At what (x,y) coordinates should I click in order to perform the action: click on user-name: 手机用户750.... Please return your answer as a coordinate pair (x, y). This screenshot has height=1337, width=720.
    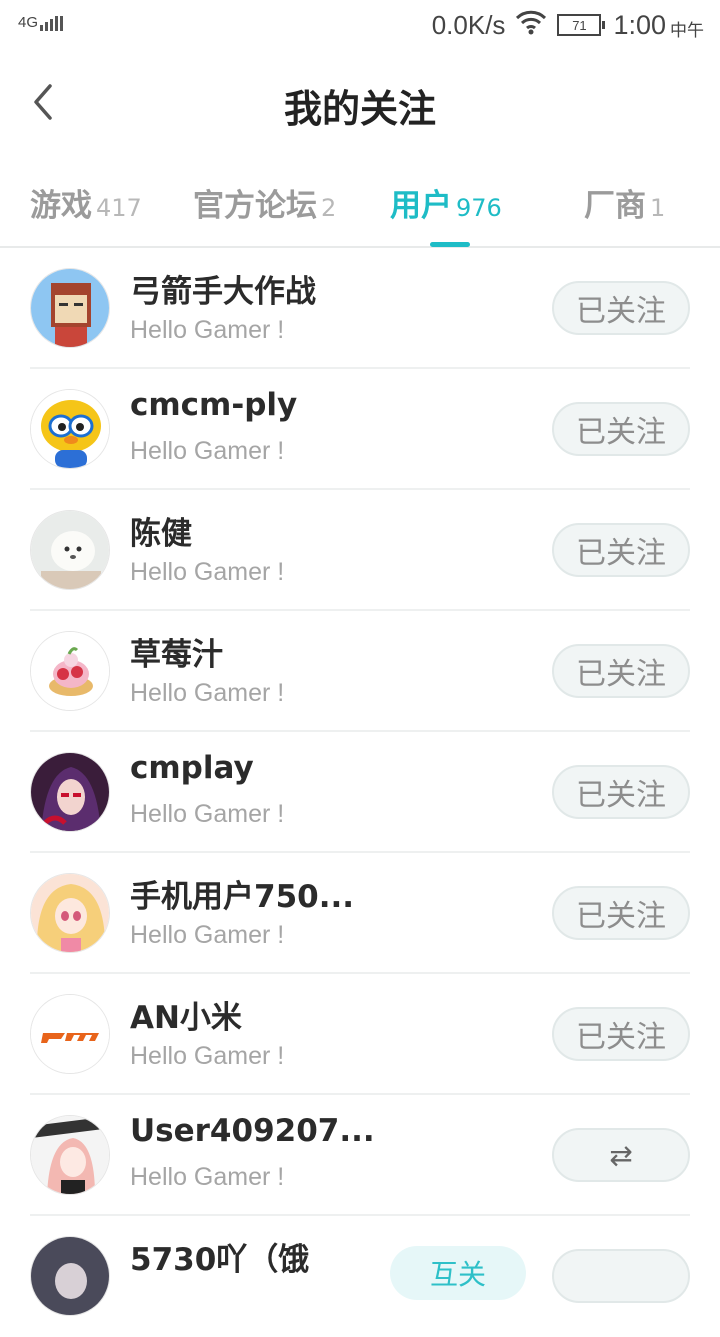
    Looking at the image, I should click on (242, 897).